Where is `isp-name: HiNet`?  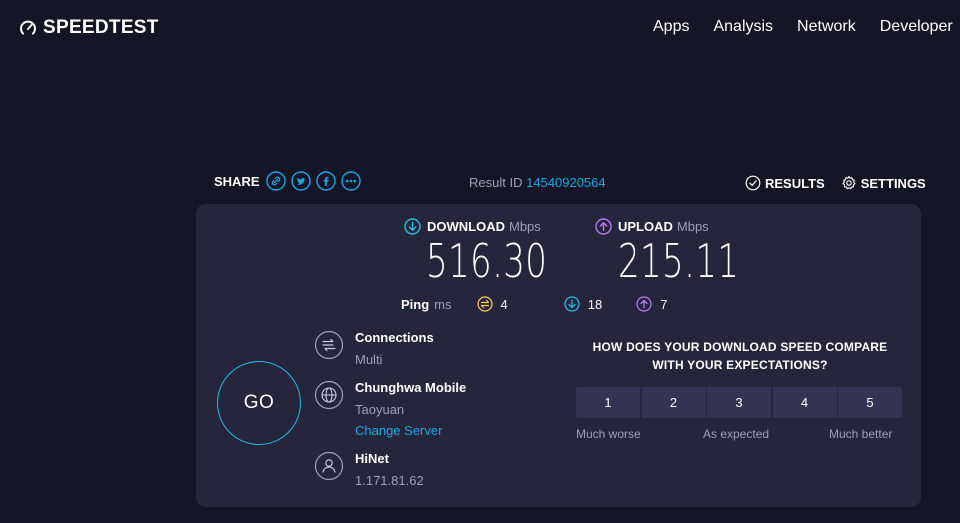
isp-name: HiNet is located at coordinates (372, 458).